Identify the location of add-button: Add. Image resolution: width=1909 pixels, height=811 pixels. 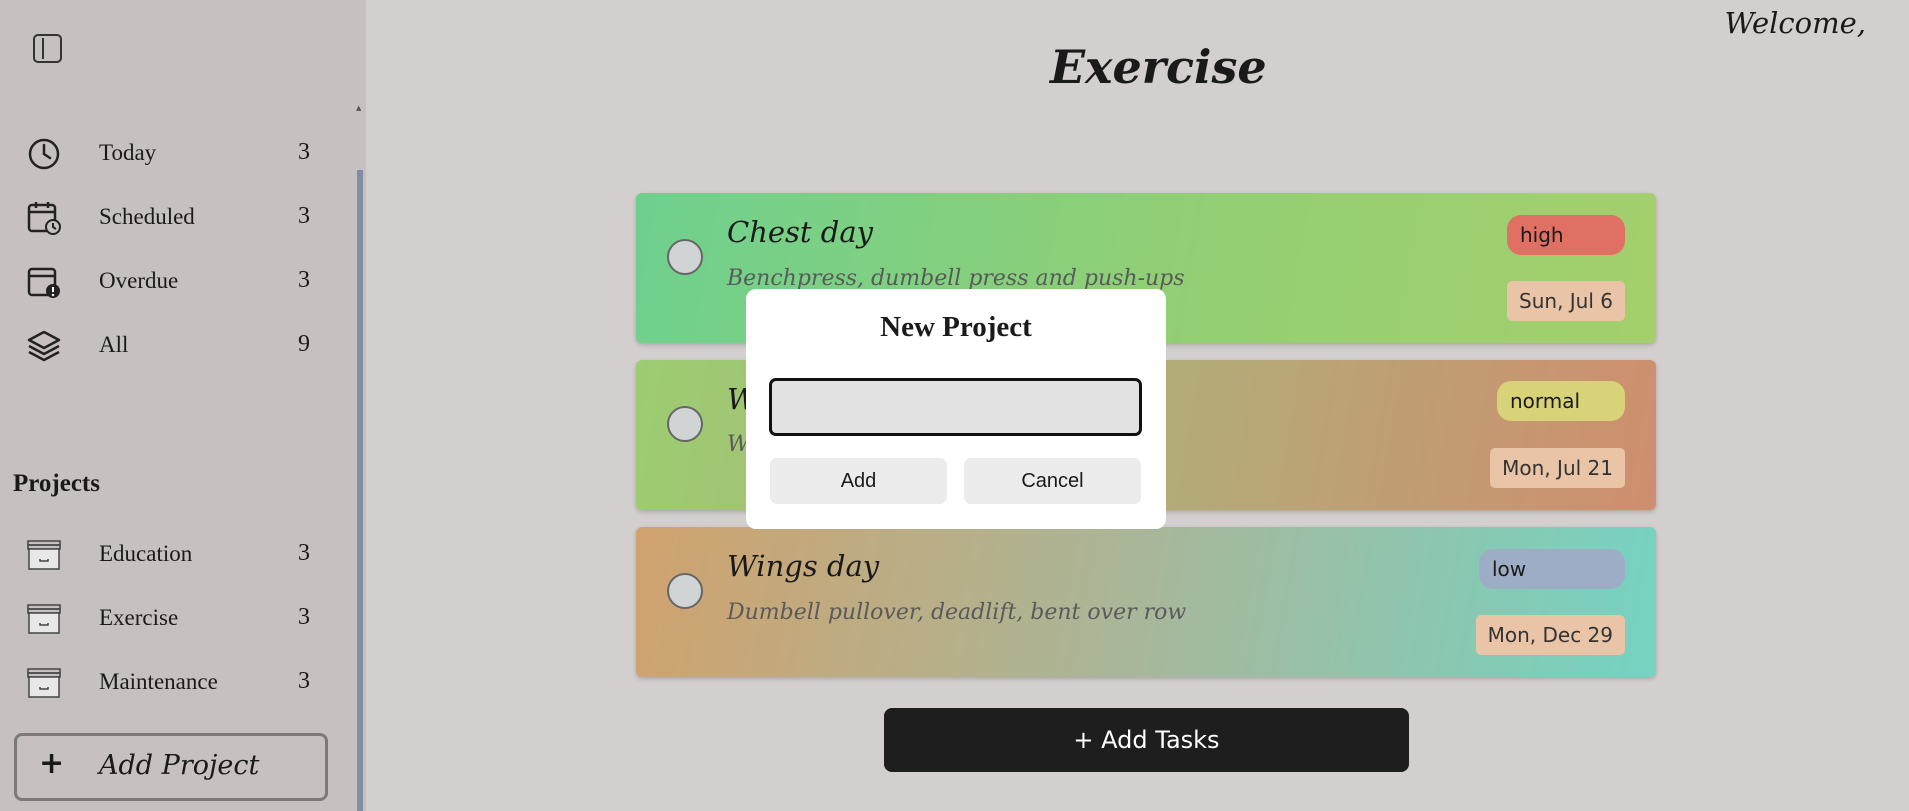
(858, 481).